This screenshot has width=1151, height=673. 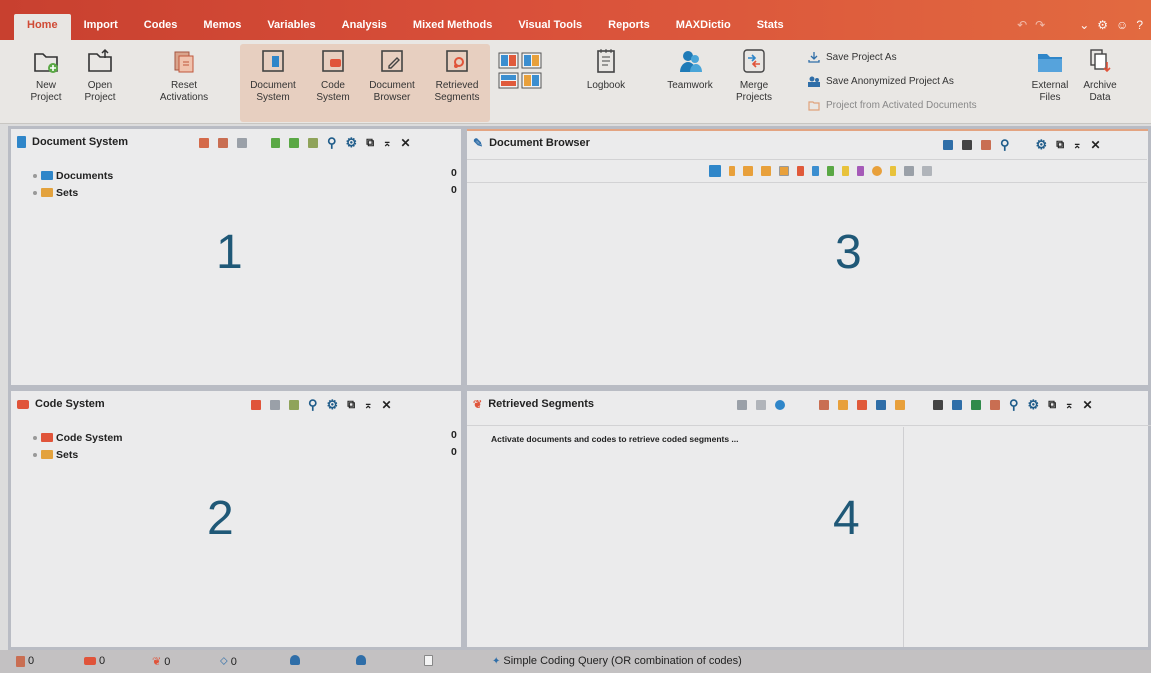 I want to click on code-in-vivo-icon, so click(x=748, y=171).